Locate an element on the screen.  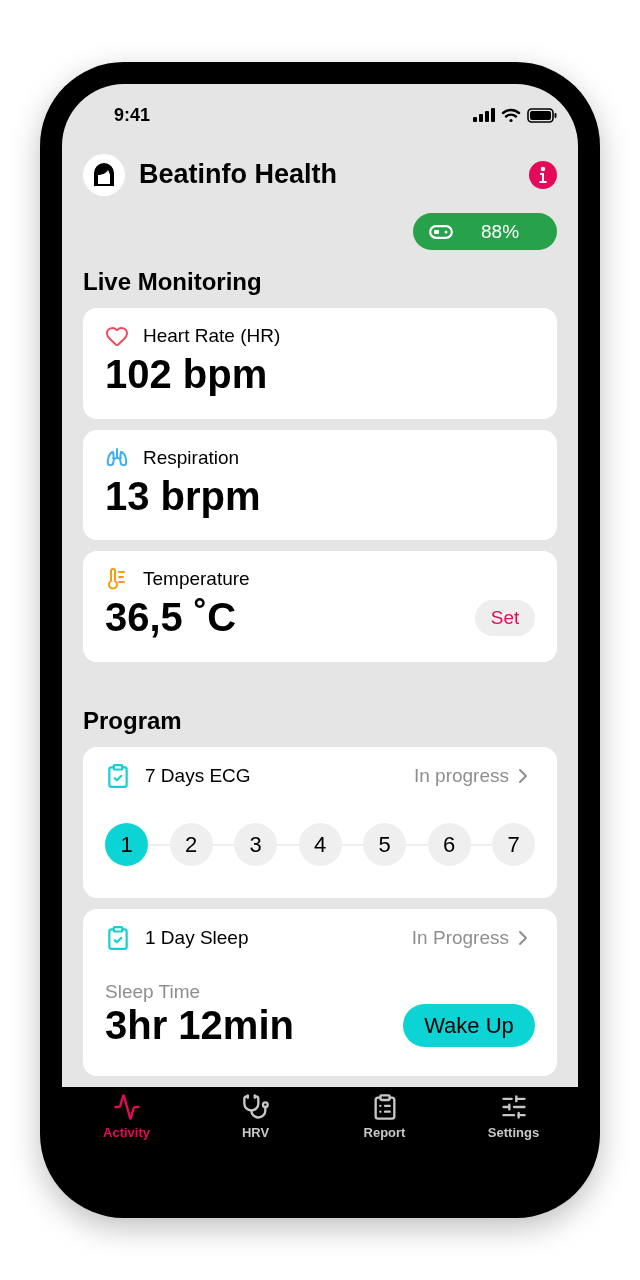
app-title: Beatinfo Health is located at coordinates (239, 174).